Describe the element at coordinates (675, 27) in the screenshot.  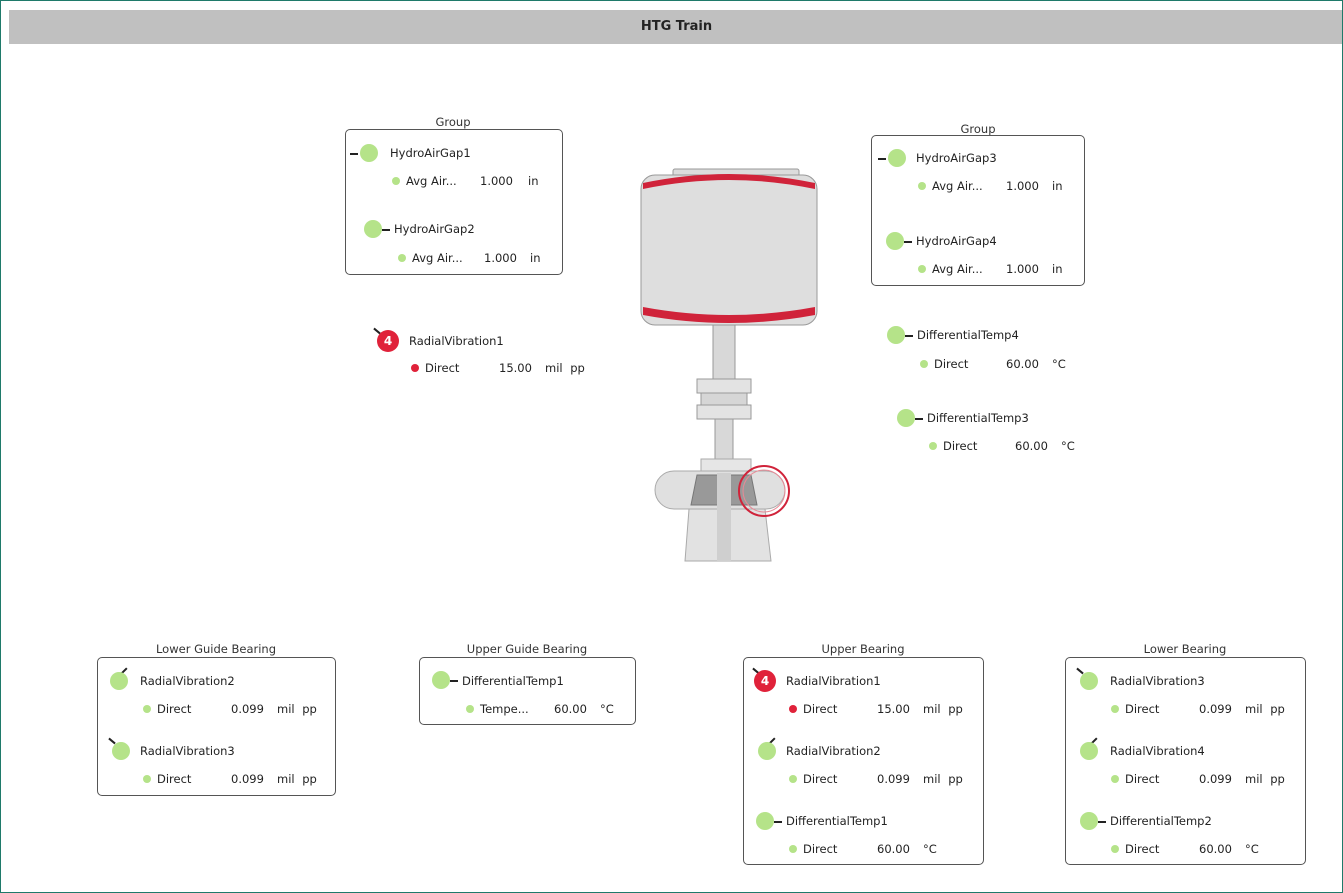
I see `panel-title: HTG Train` at that location.